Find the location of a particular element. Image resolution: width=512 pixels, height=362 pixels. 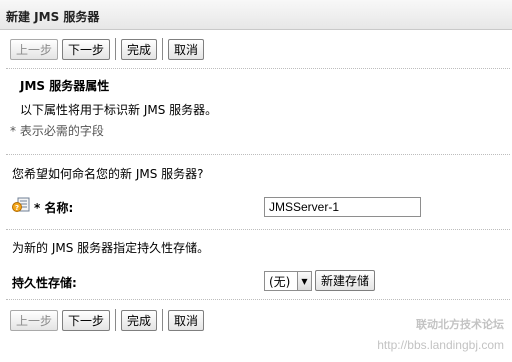

required-note: * 表示必需的字段 is located at coordinates (57, 131).